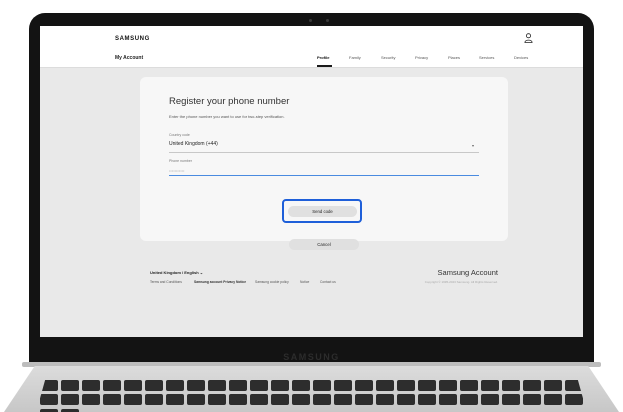  I want to click on nav-devices: Devices, so click(521, 57).